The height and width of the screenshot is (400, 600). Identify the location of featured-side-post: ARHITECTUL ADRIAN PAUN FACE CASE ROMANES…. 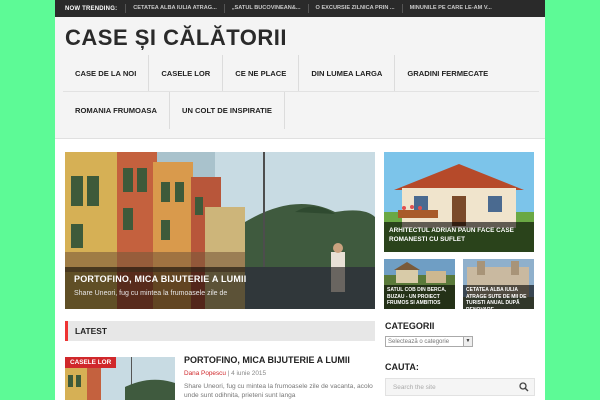
(459, 202).